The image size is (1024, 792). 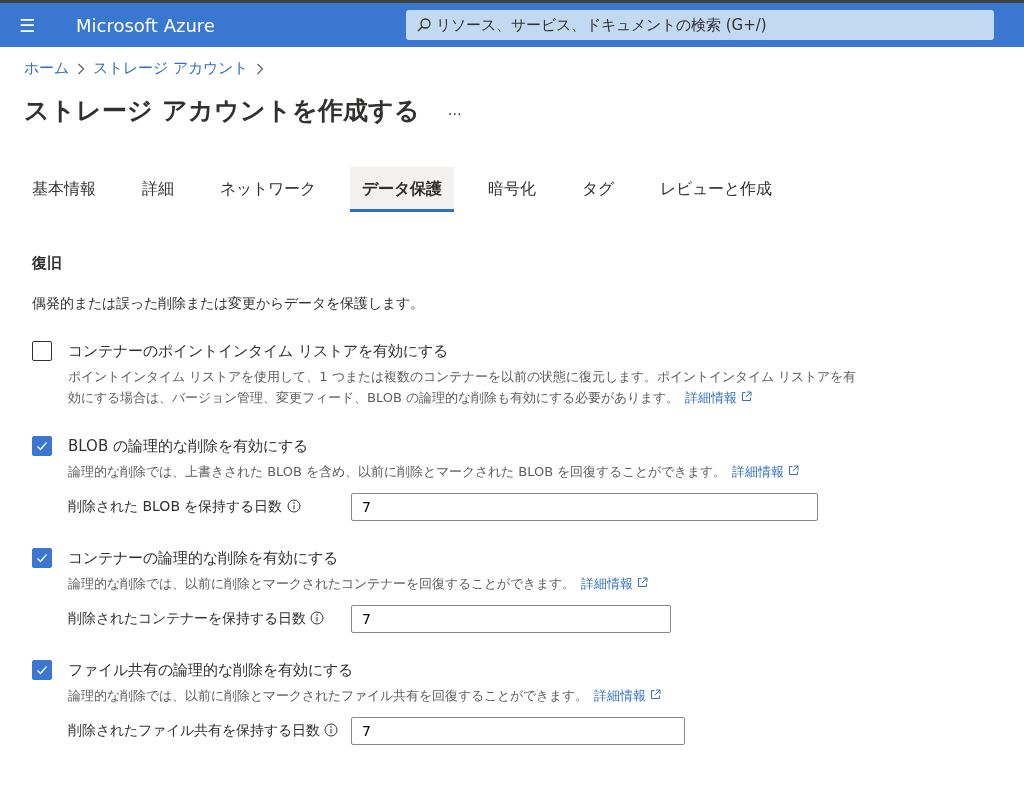 What do you see at coordinates (700, 25) in the screenshot?
I see `search-field: リソース、サービス、ドキュメントの検索 (G+/)` at bounding box center [700, 25].